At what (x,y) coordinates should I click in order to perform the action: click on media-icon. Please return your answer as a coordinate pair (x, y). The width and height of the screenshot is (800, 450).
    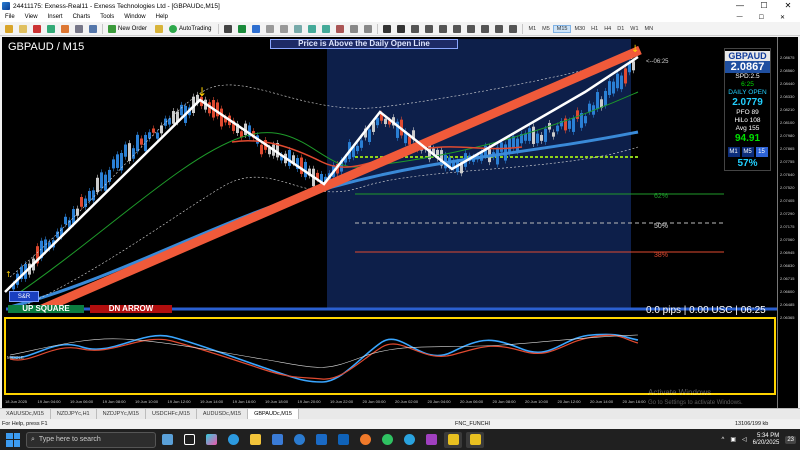
    Looking at the image, I should click on (431, 440).